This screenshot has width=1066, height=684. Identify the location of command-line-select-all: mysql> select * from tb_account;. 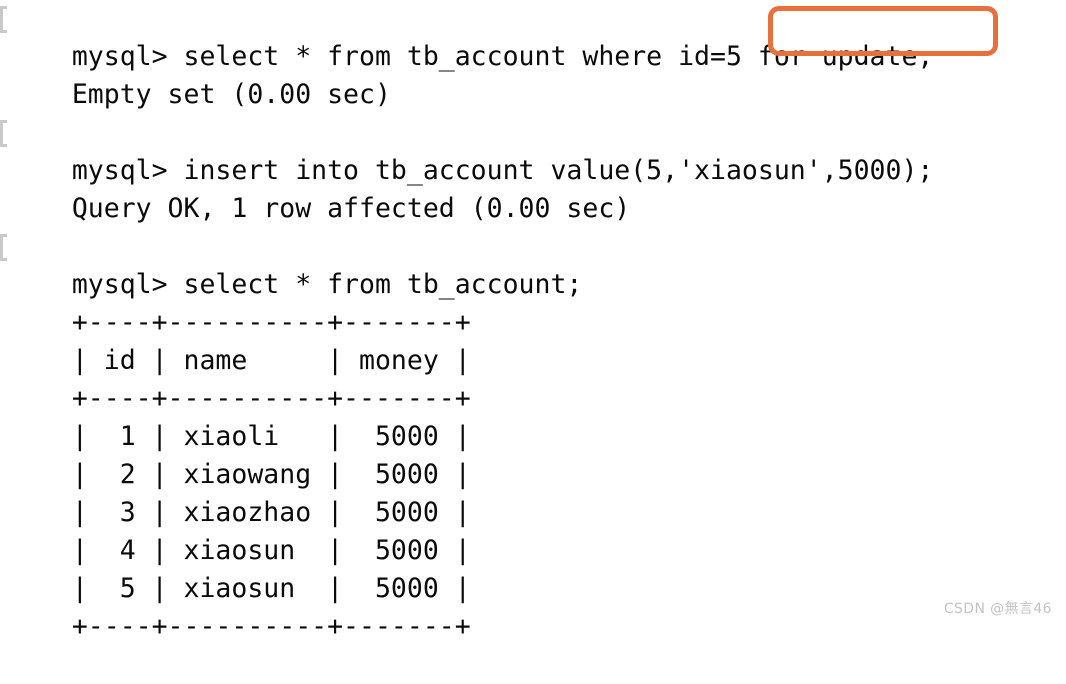
(533, 264).